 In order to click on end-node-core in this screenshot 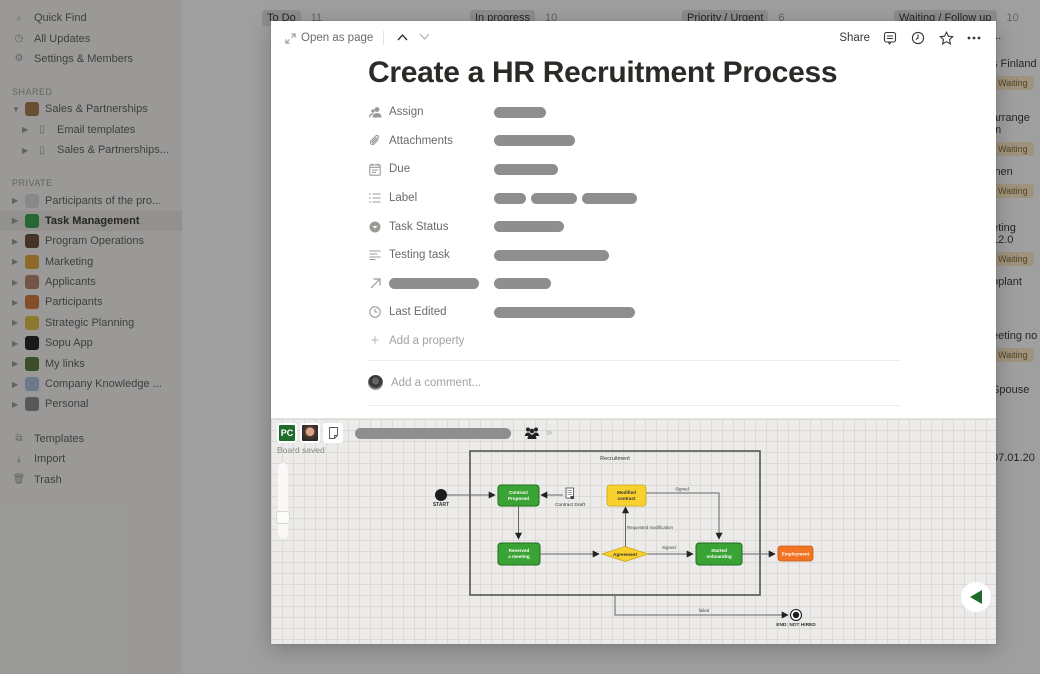, I will do `click(796, 615)`.